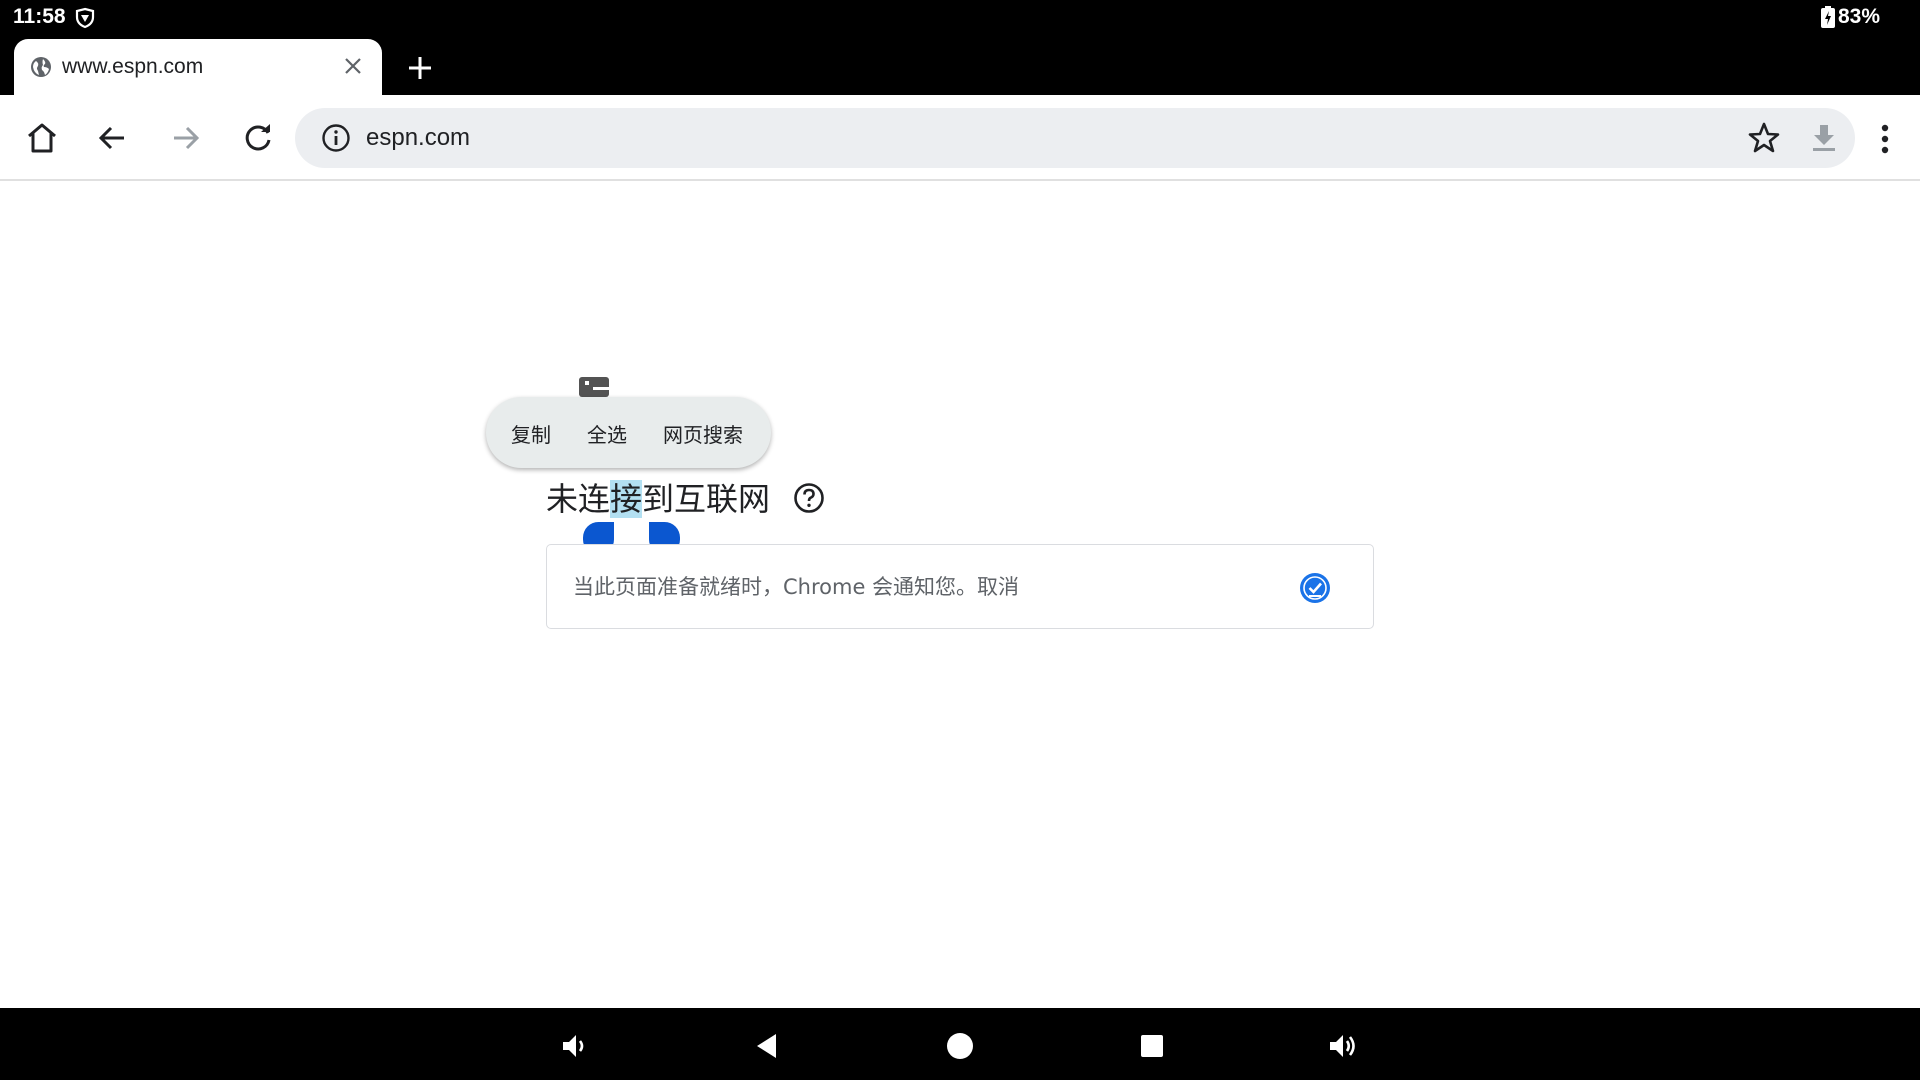 This screenshot has width=1920, height=1080. Describe the element at coordinates (353, 66) in the screenshot. I see `close-icon` at that location.